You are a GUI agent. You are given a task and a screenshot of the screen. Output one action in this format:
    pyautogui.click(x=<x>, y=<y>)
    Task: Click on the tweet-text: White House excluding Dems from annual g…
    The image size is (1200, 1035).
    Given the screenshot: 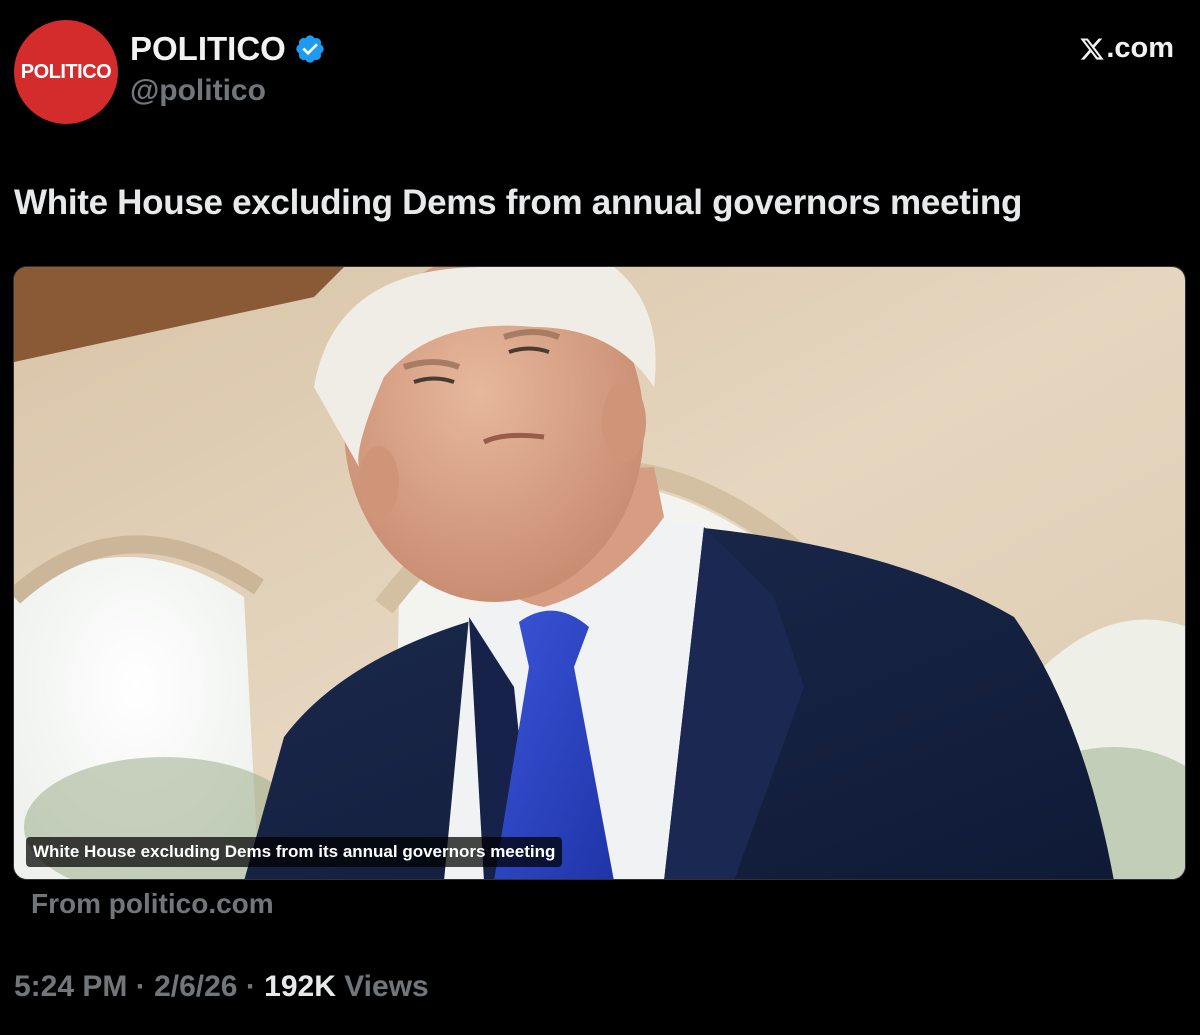 What is the action you would take?
    pyautogui.click(x=518, y=202)
    